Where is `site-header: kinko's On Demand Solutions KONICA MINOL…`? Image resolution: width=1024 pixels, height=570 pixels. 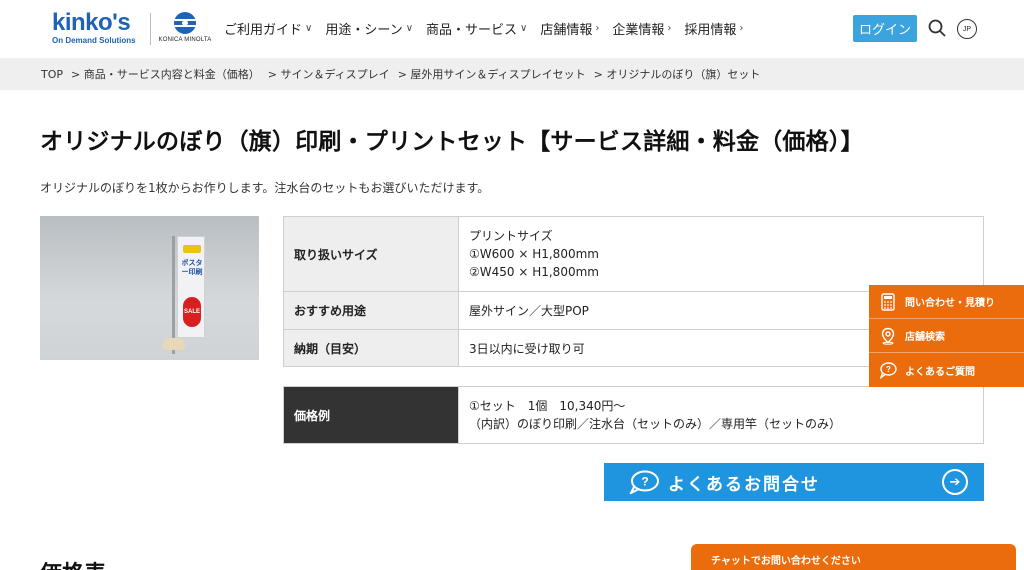 site-header: kinko's On Demand Solutions KONICA MINOL… is located at coordinates (512, 29).